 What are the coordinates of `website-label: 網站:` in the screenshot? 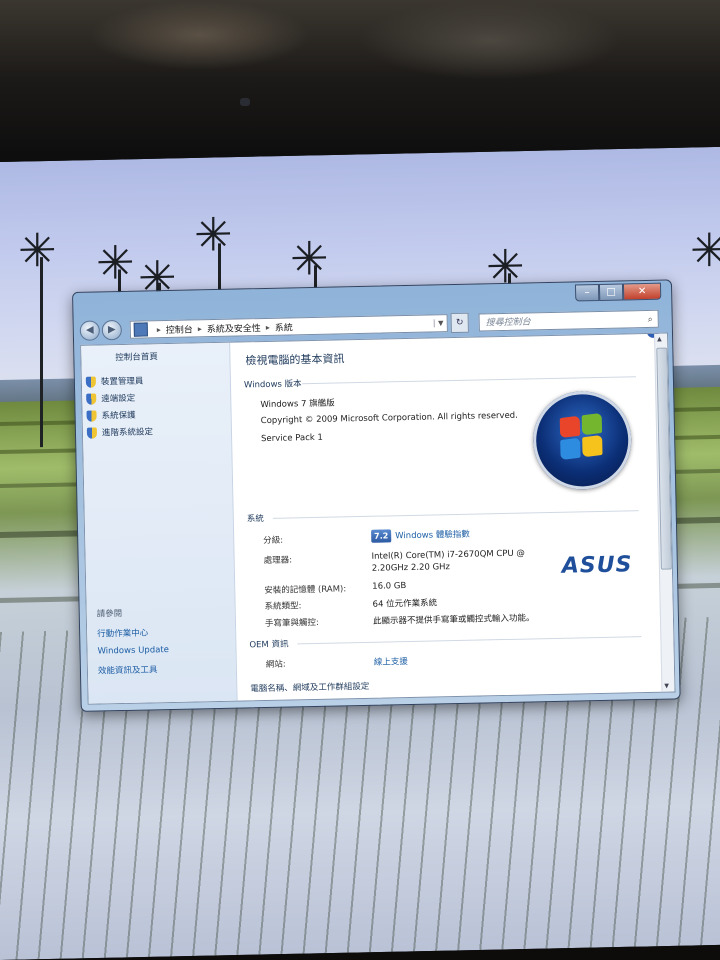 It's located at (275, 665).